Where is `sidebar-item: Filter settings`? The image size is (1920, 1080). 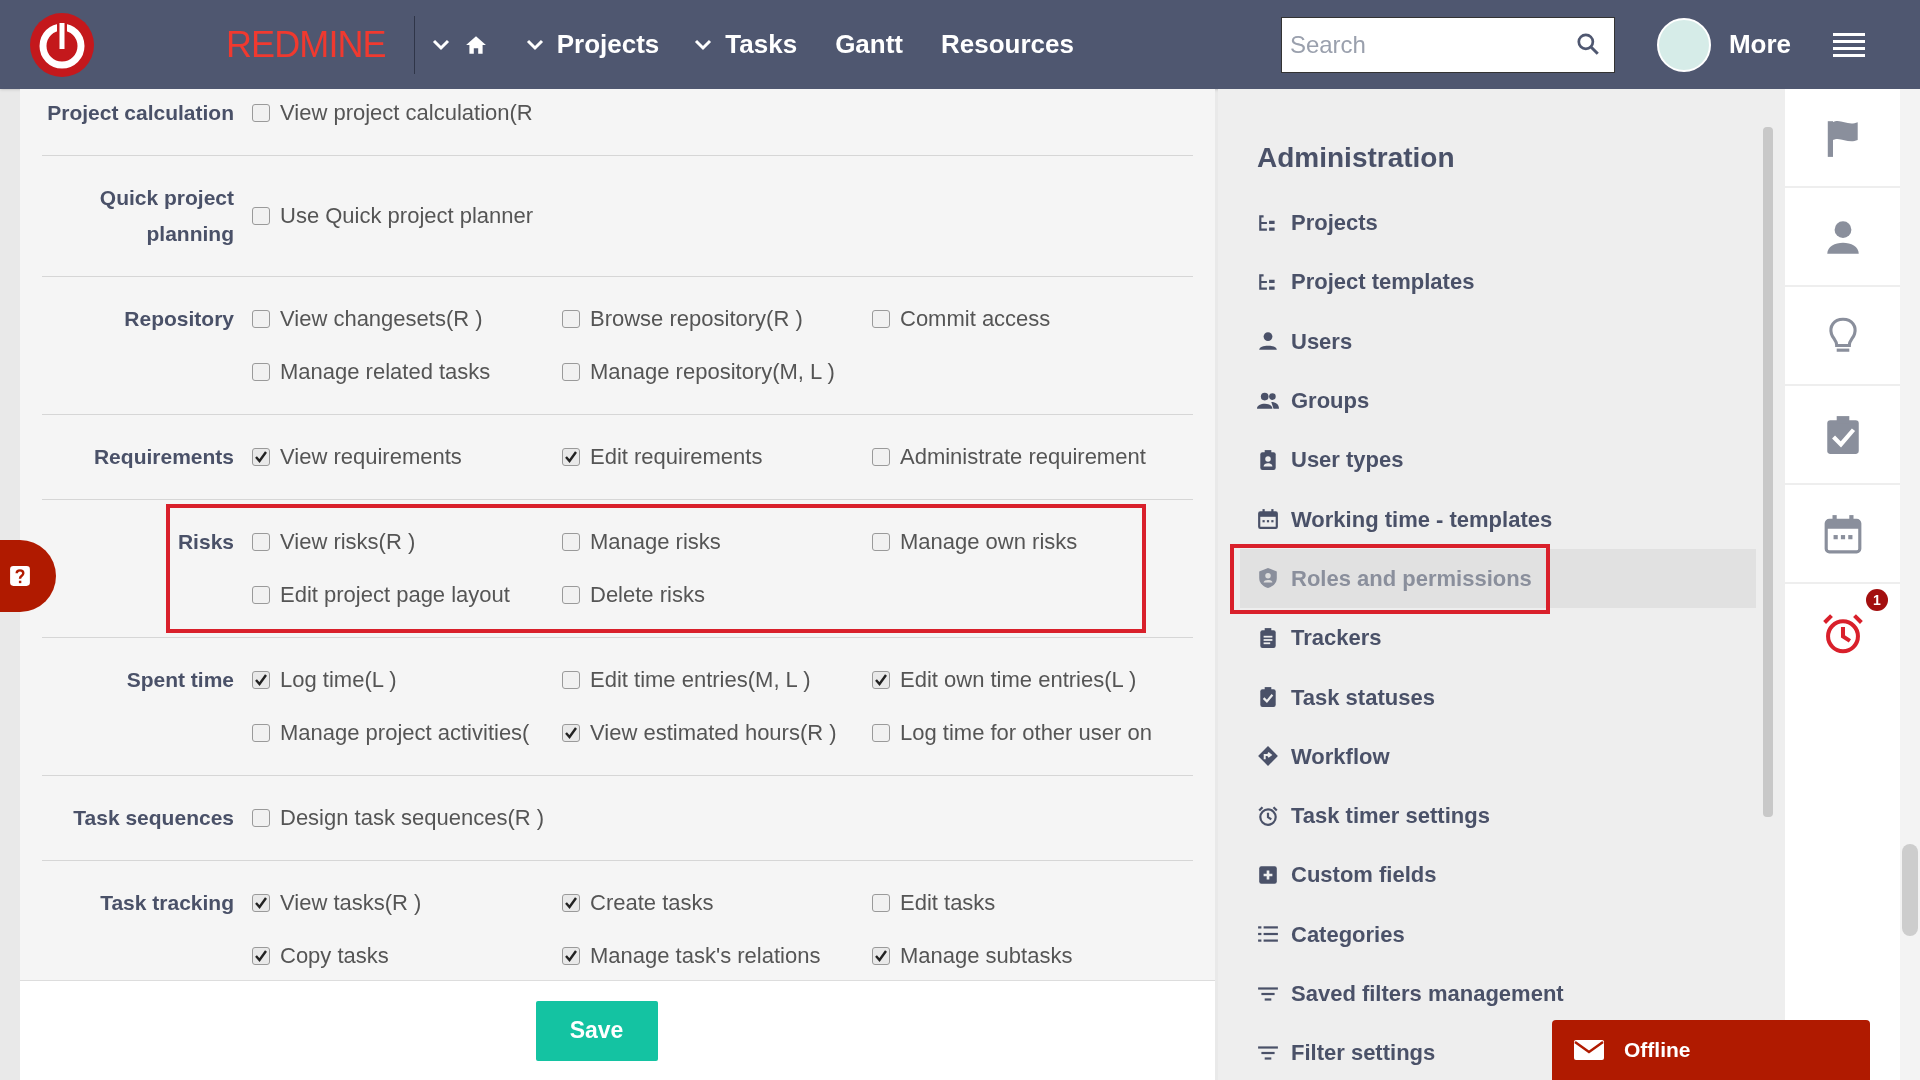
sidebar-item: Filter settings is located at coordinates (1343, 1051).